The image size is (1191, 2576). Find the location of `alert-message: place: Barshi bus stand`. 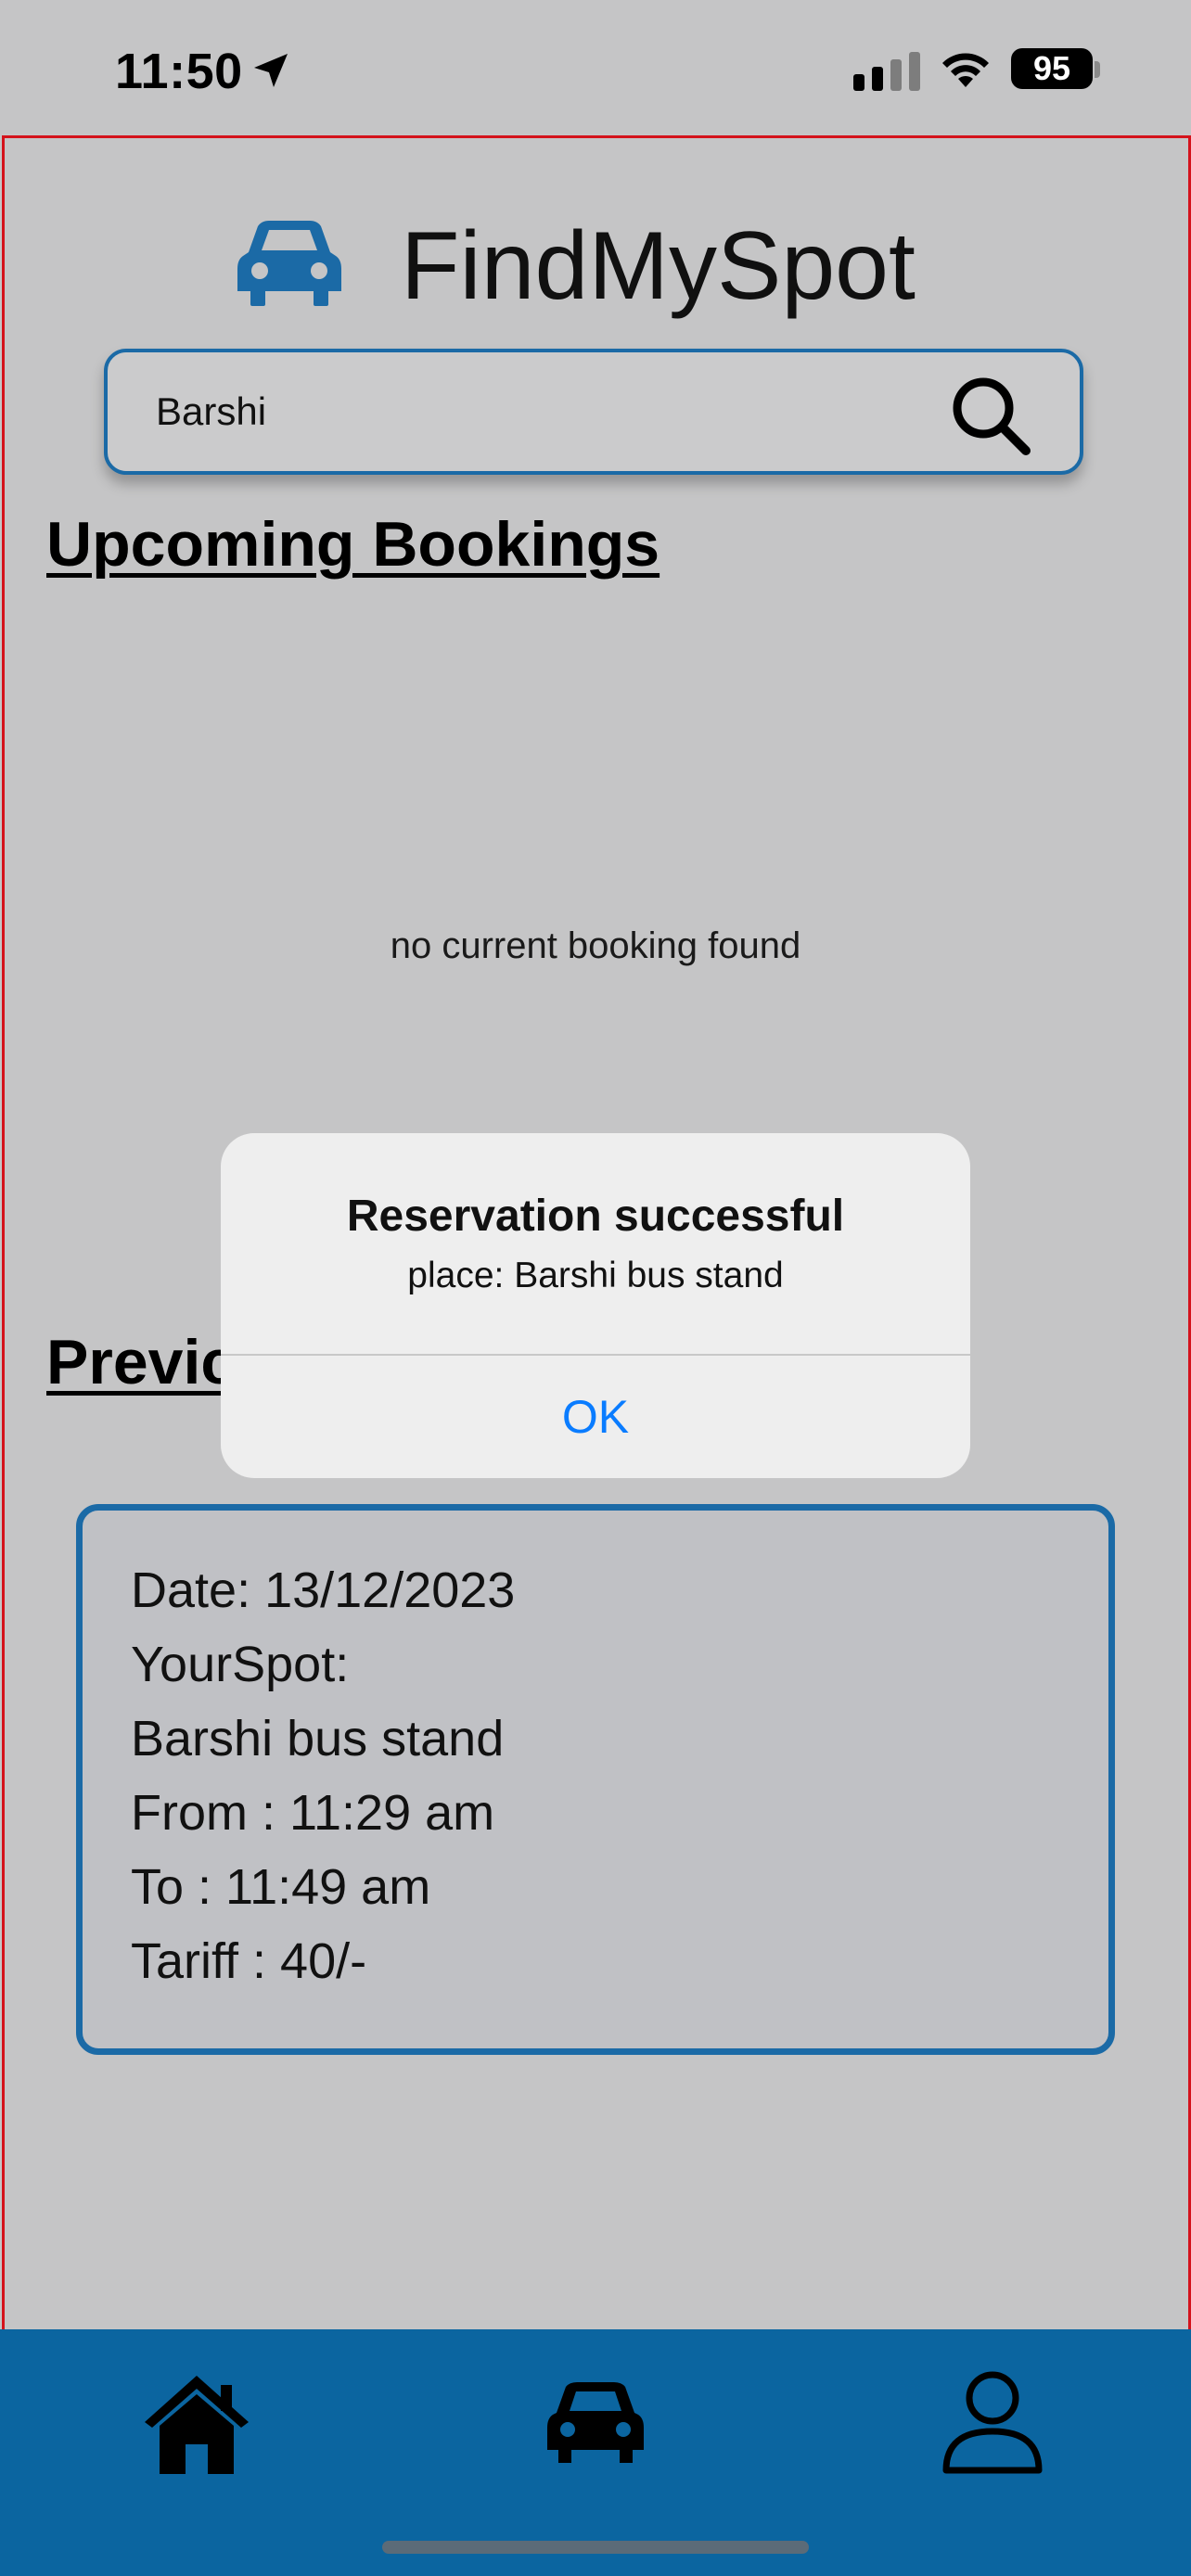

alert-message: place: Barshi bus stand is located at coordinates (595, 1276).